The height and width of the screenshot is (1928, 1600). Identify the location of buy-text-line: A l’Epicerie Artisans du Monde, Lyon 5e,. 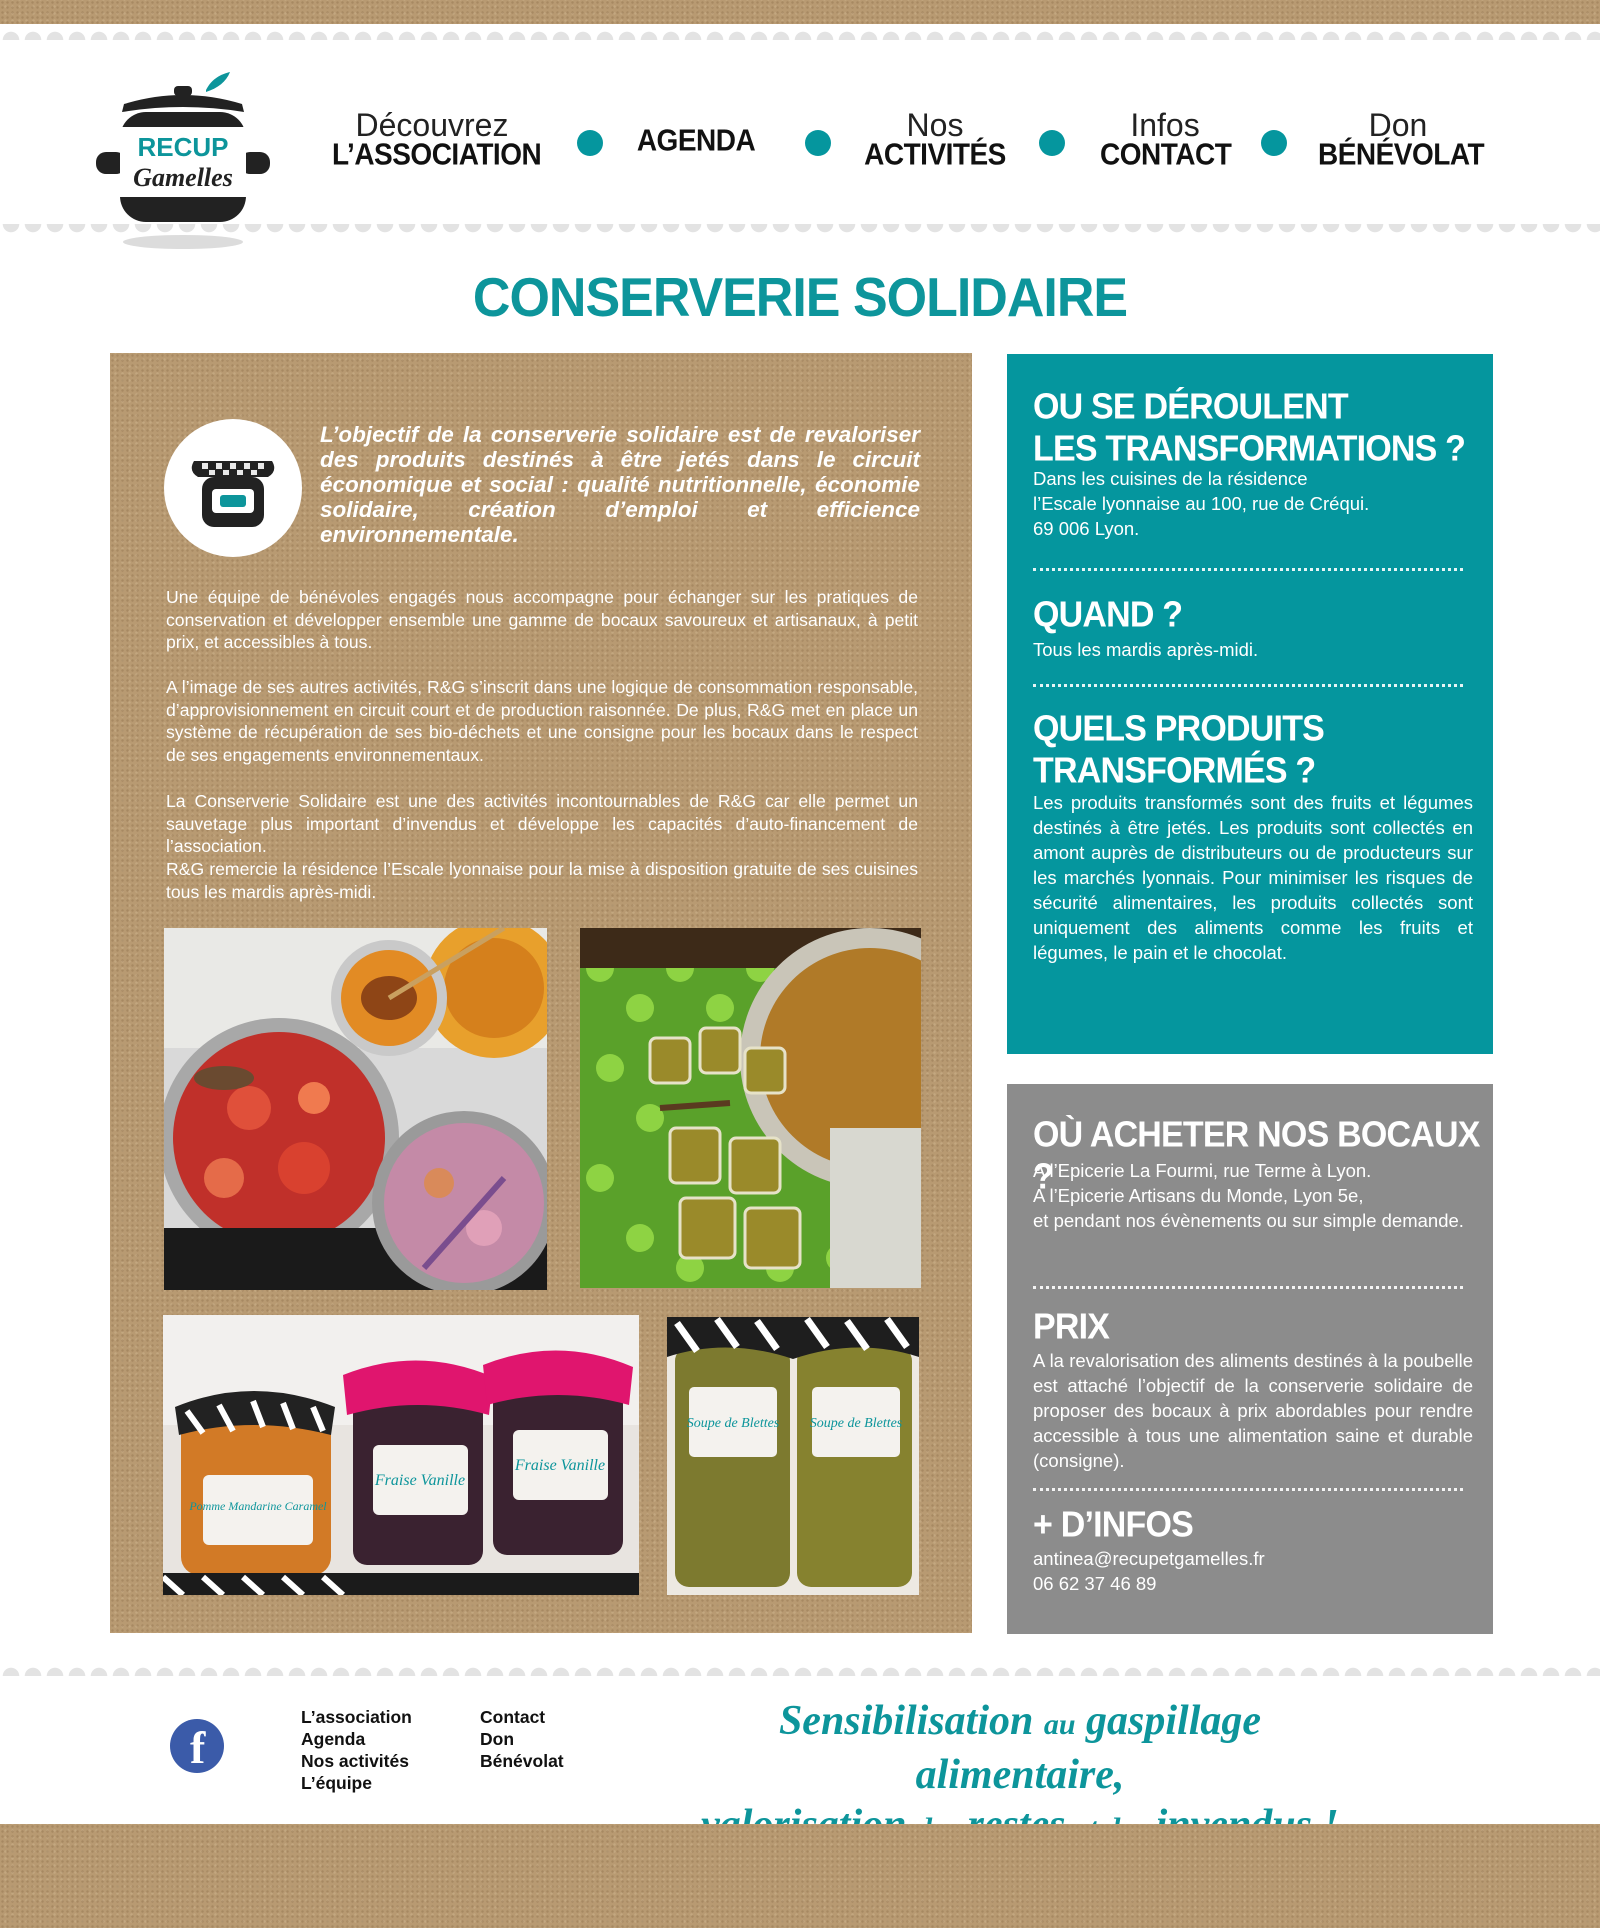
(1198, 1195).